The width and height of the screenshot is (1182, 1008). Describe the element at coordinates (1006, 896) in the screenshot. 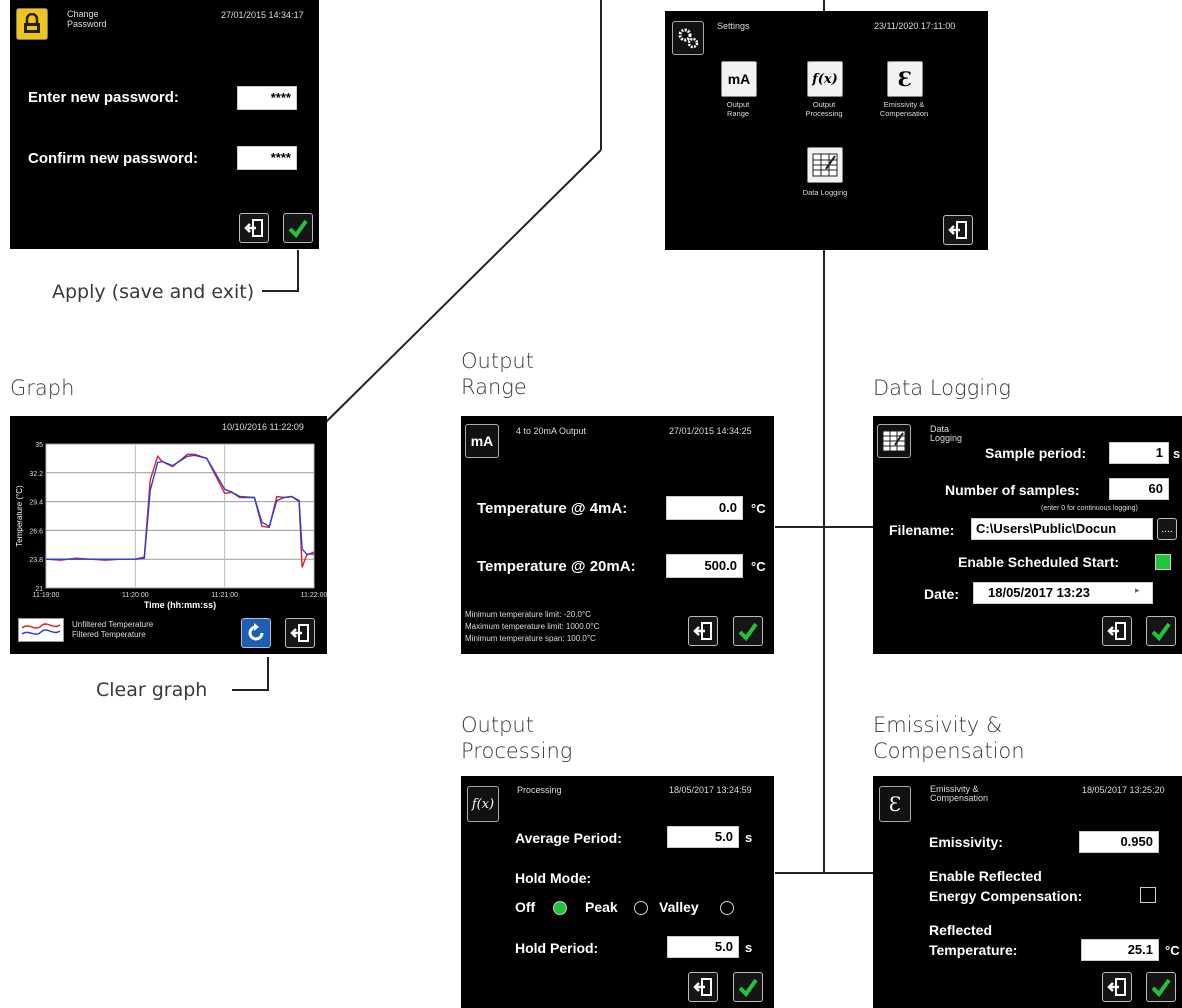

I see `reflected-comp-label-line2: Energy Compensation:` at that location.